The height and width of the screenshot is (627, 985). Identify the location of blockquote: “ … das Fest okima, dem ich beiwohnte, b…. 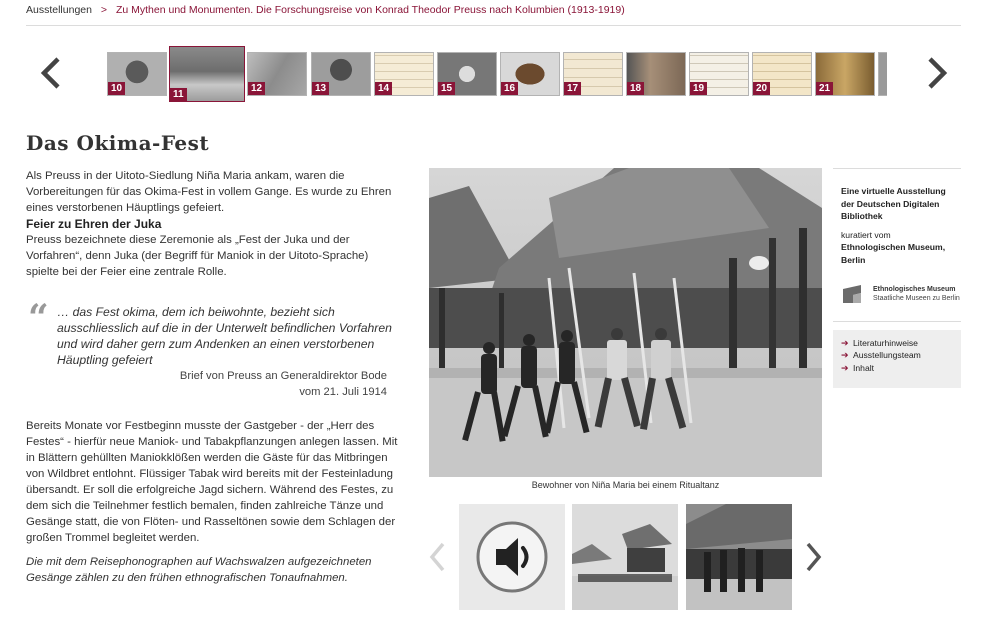
(214, 350).